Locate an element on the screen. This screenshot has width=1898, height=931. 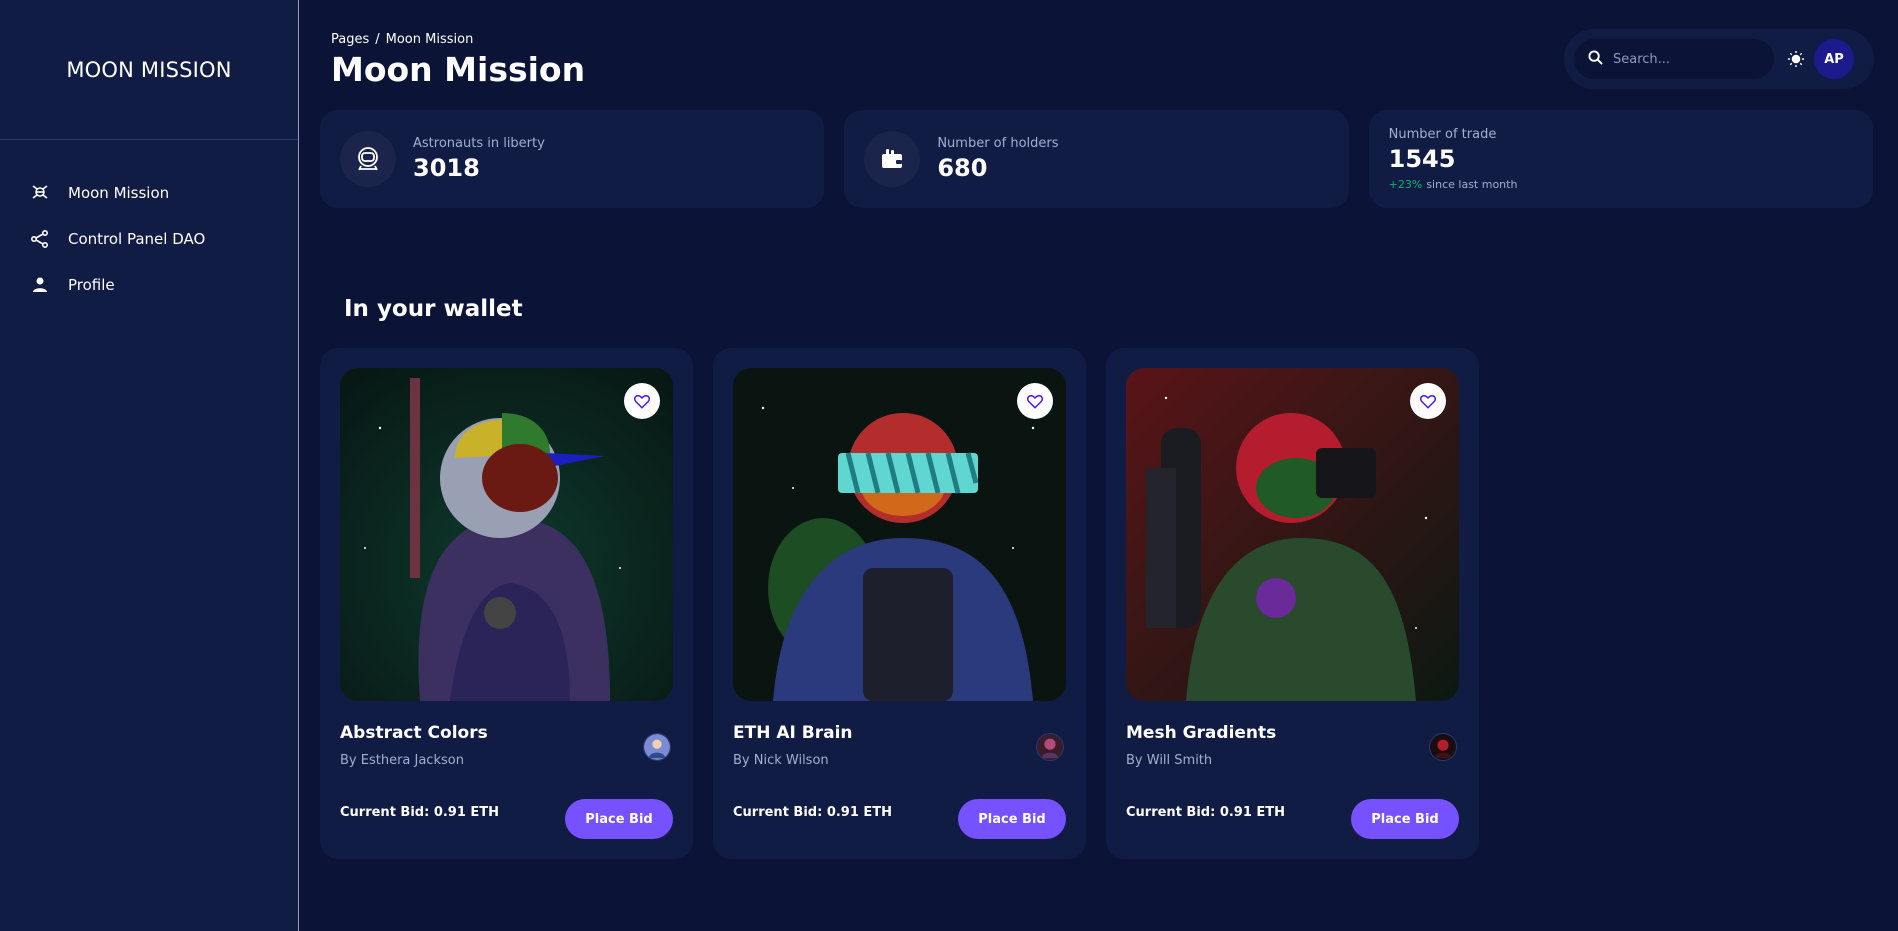
stat-change-suffix: since last month is located at coordinates (1472, 184).